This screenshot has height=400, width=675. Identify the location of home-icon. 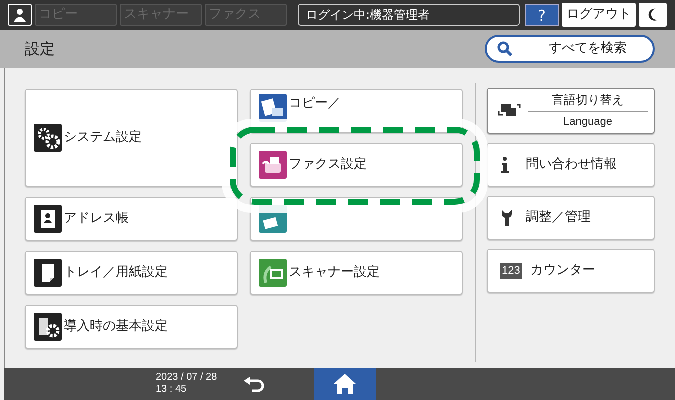
(345, 384).